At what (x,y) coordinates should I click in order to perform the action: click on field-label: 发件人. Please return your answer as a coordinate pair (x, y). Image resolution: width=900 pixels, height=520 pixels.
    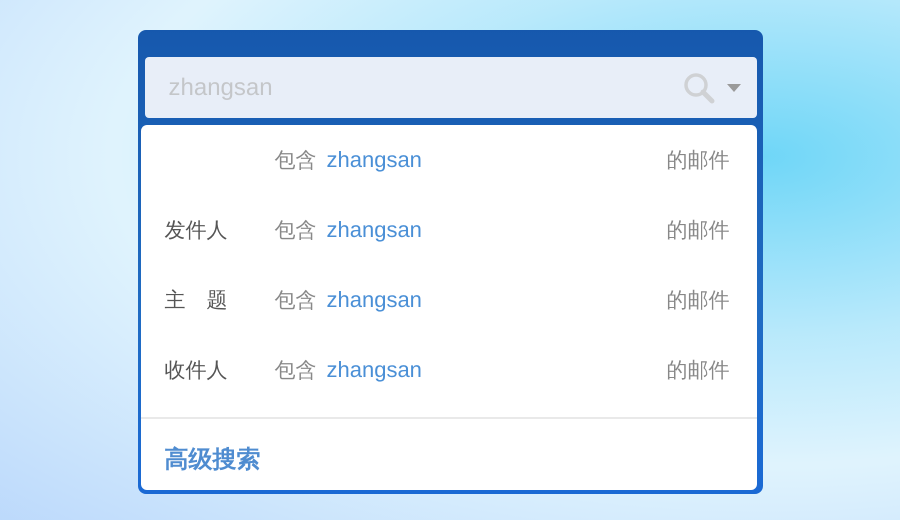
    Looking at the image, I should click on (196, 230).